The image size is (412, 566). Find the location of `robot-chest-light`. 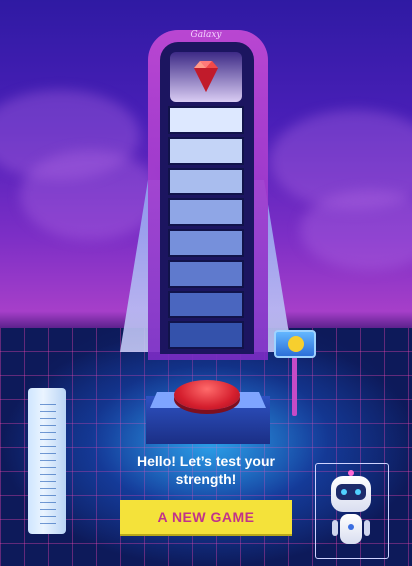

robot-chest-light is located at coordinates (351, 527).